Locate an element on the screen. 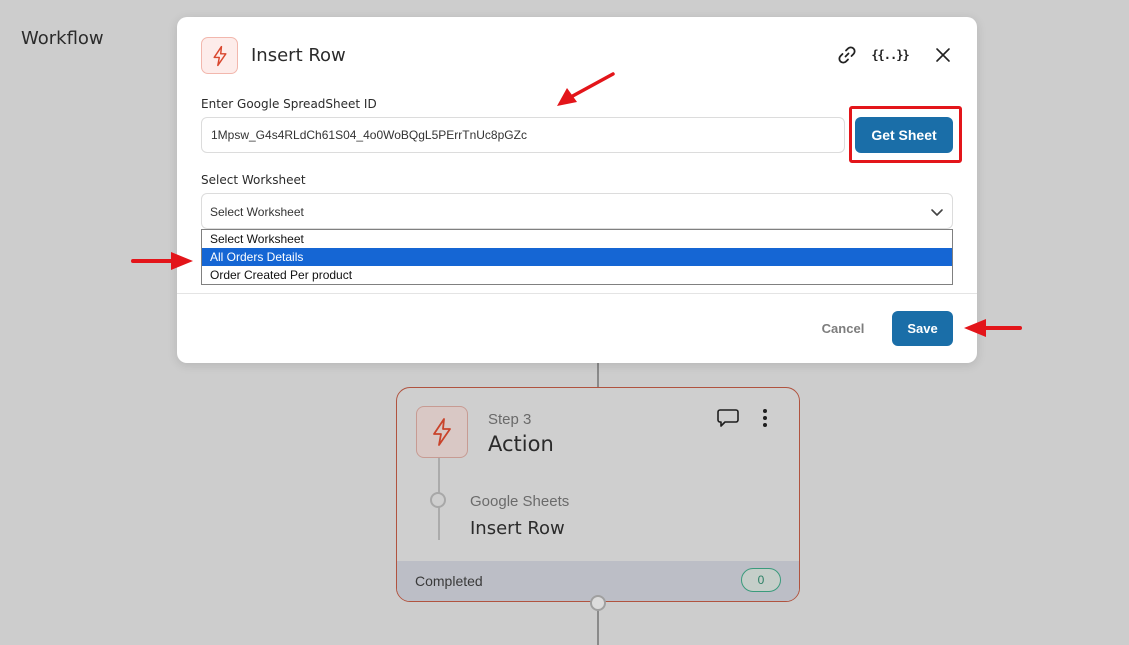 Image resolution: width=1129 pixels, height=645 pixels. sheet-id-input is located at coordinates (523, 135).